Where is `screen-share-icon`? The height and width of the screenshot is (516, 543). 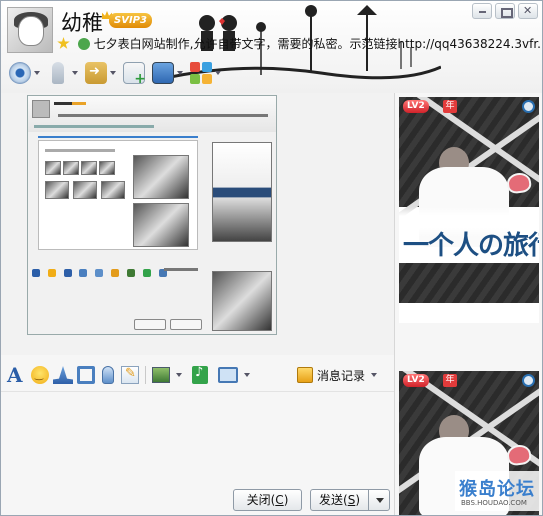 screen-share-icon is located at coordinates (228, 375).